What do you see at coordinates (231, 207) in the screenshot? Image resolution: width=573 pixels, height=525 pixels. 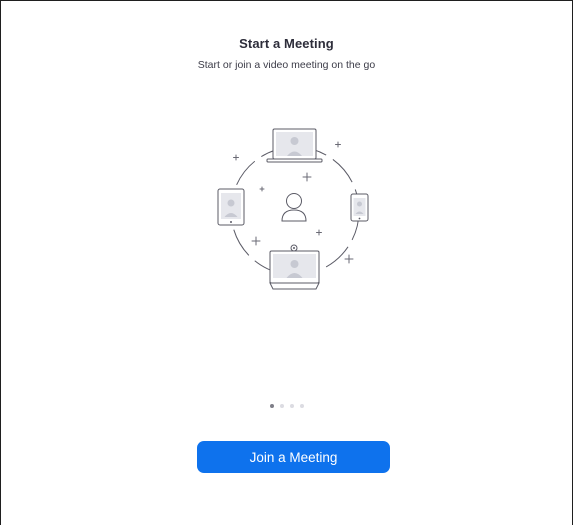 I see `tablet-icon` at bounding box center [231, 207].